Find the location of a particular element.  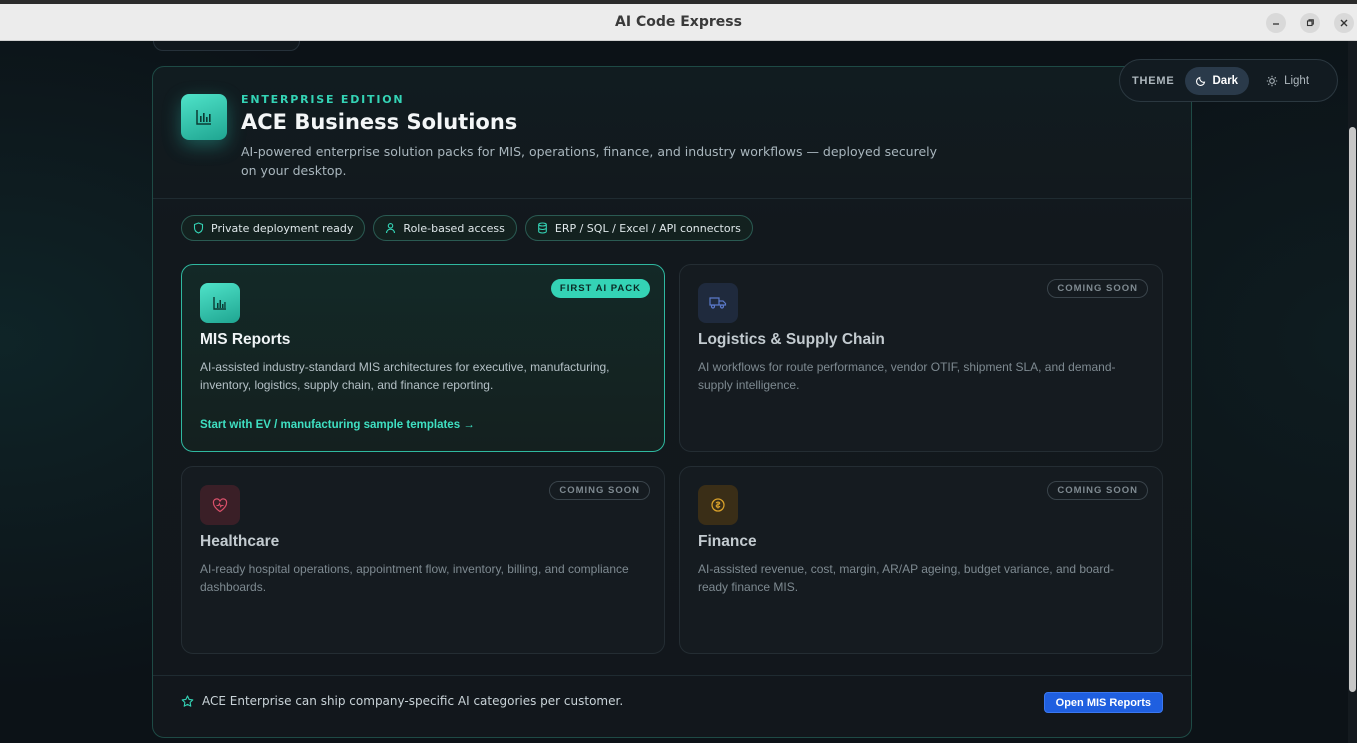

maximize-button is located at coordinates (1310, 23).